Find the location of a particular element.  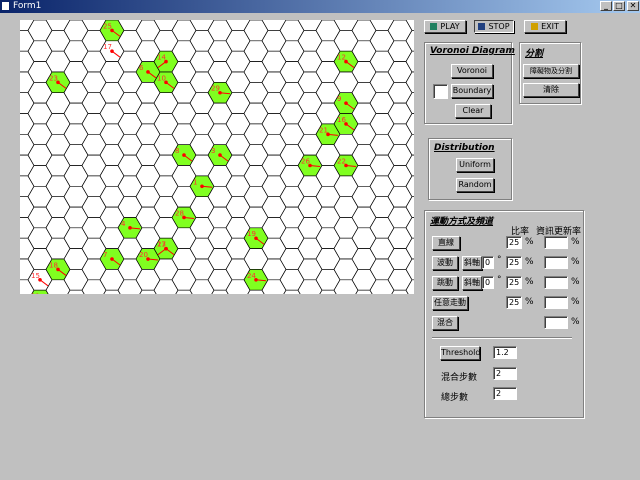

wave-update-field is located at coordinates (556, 262).